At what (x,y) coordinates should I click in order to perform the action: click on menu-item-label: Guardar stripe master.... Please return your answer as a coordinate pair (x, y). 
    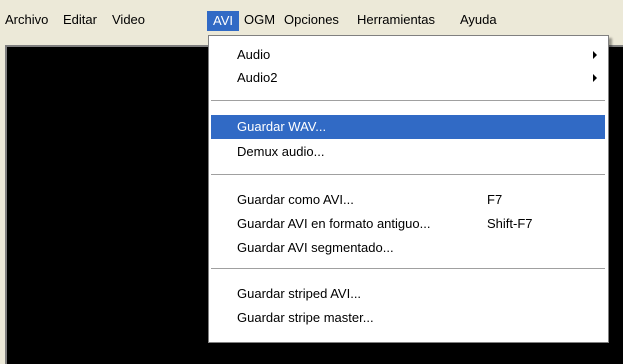
    Looking at the image, I should click on (305, 317).